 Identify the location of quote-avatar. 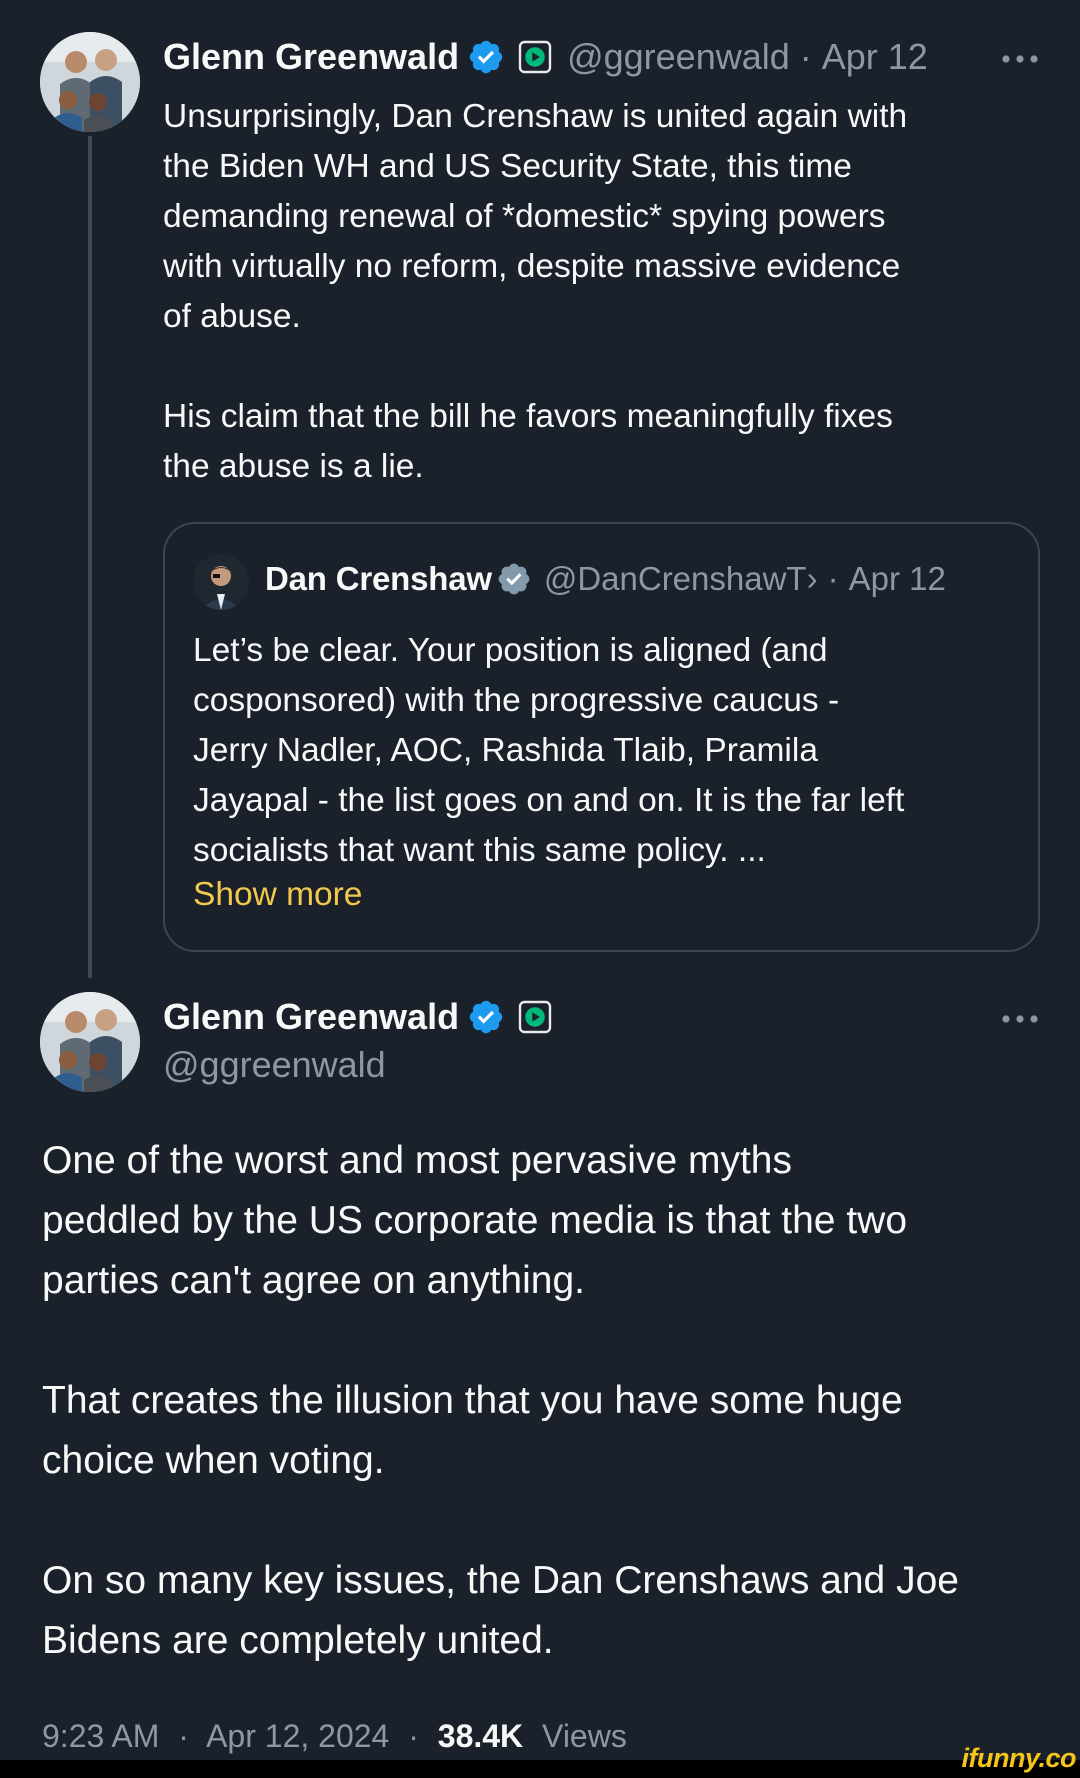
(221, 582).